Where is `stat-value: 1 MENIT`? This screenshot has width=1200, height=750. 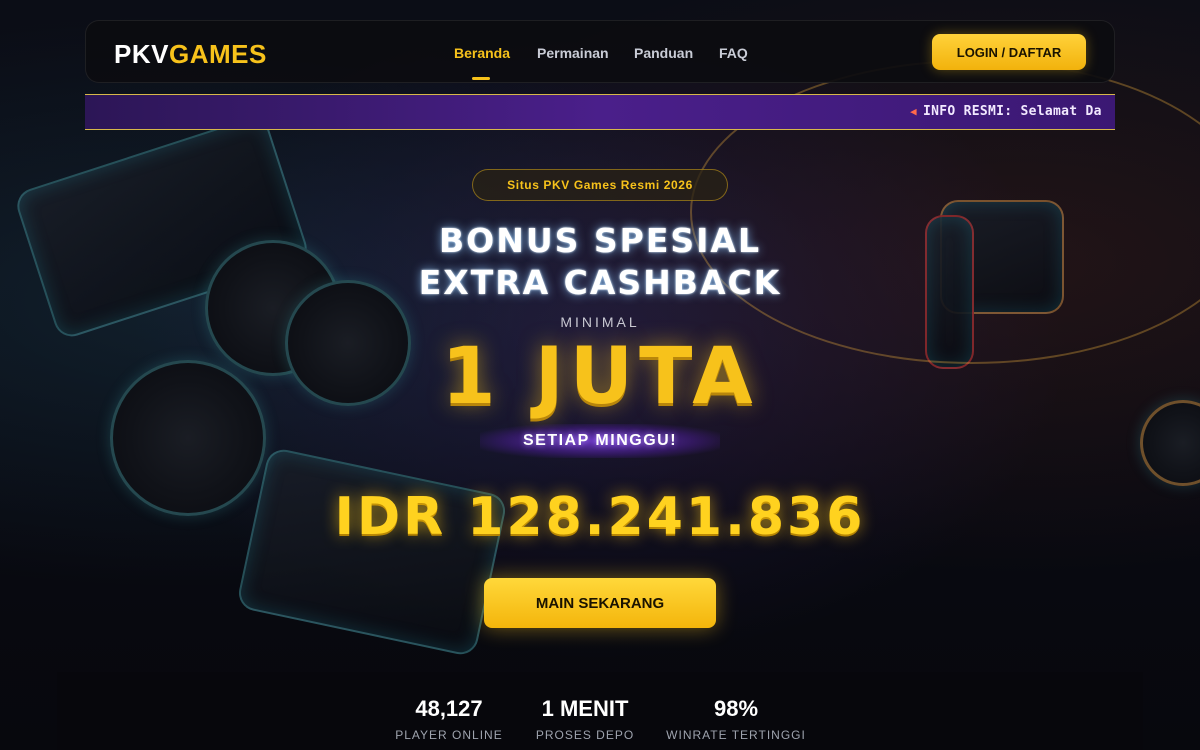 stat-value: 1 MENIT is located at coordinates (585, 708).